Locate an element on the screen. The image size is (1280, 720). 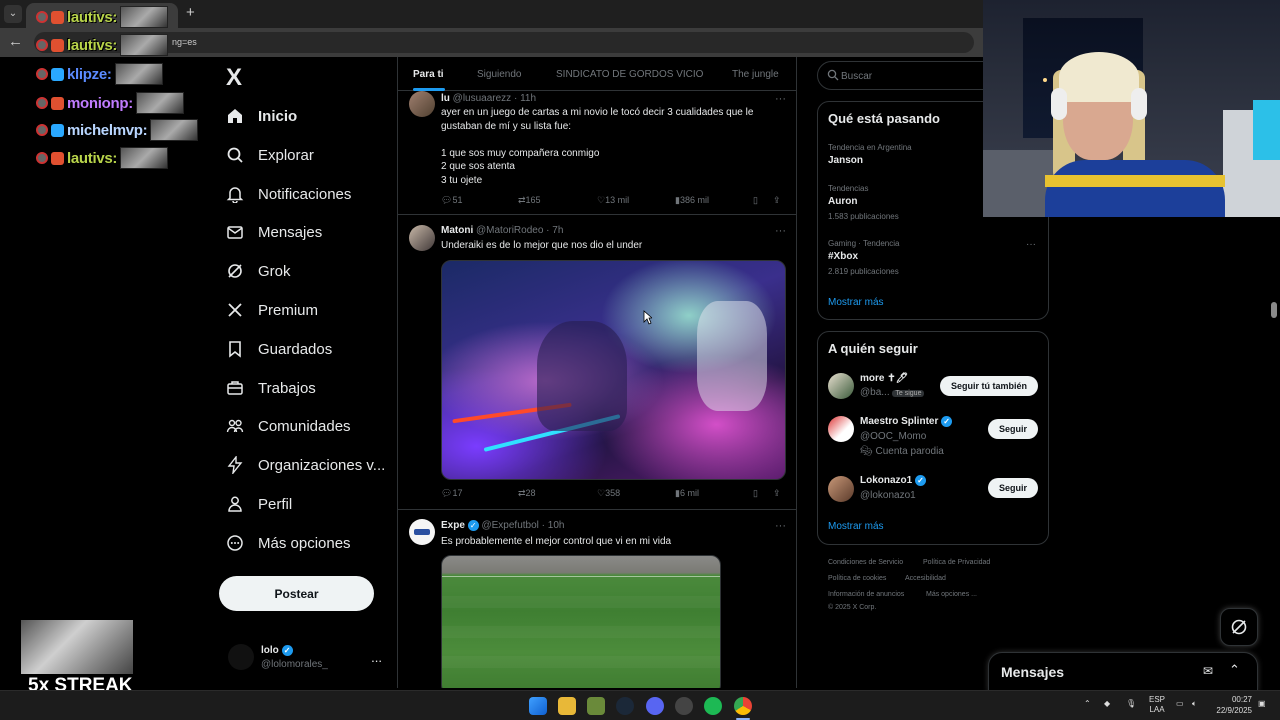
tab-the-jungle: The jungle is located at coordinates (755, 74).